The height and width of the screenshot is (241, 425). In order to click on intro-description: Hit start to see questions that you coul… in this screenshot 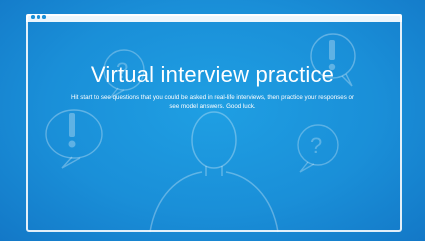, I will do `click(212, 102)`.